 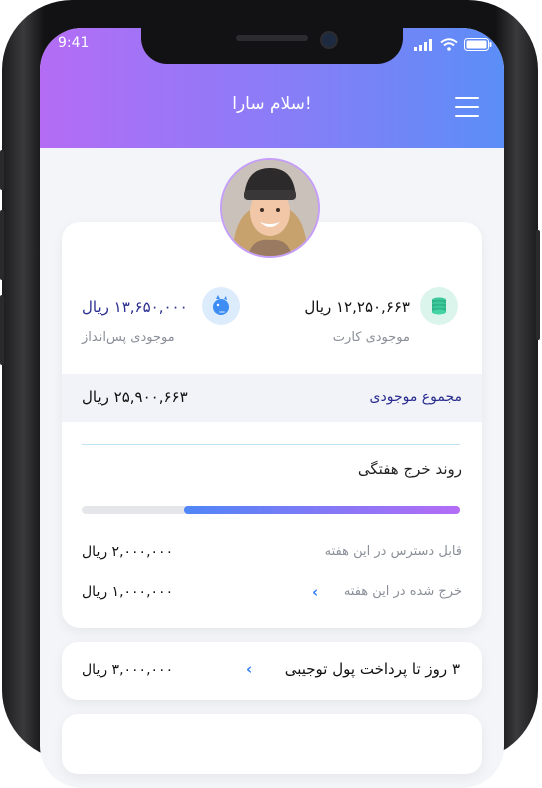 I want to click on power-button, so click(x=538, y=285).